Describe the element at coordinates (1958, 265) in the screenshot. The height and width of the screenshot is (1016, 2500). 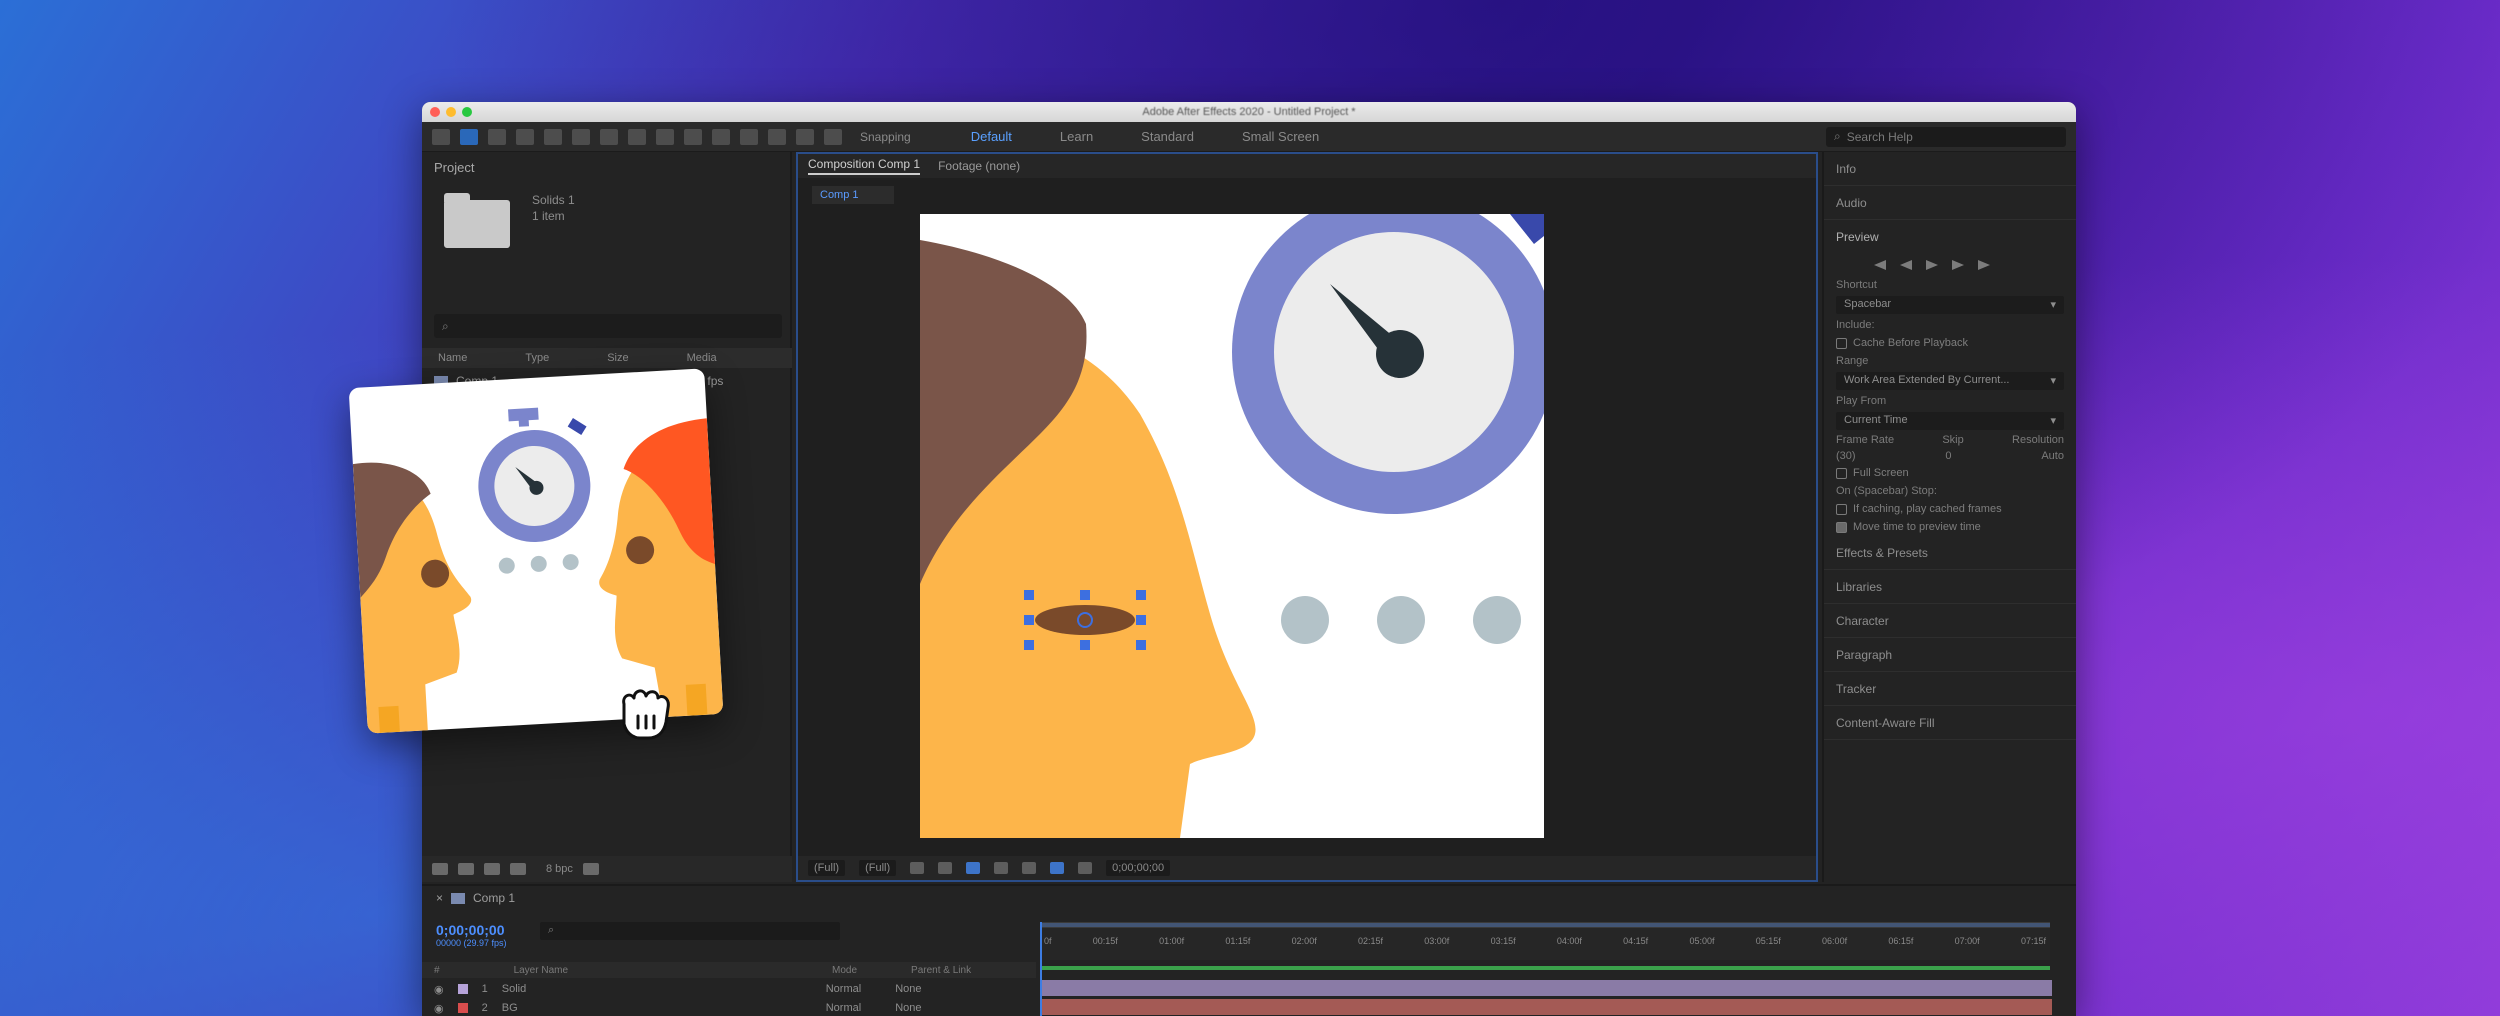
I see `next-frame-icon` at that location.